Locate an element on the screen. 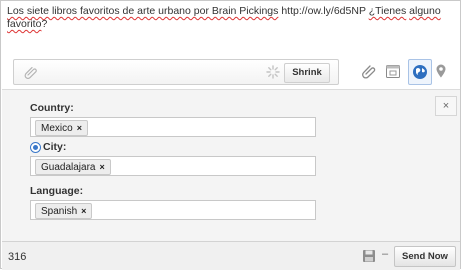 The height and width of the screenshot is (270, 461). toolbar: Shrink is located at coordinates (236, 72).